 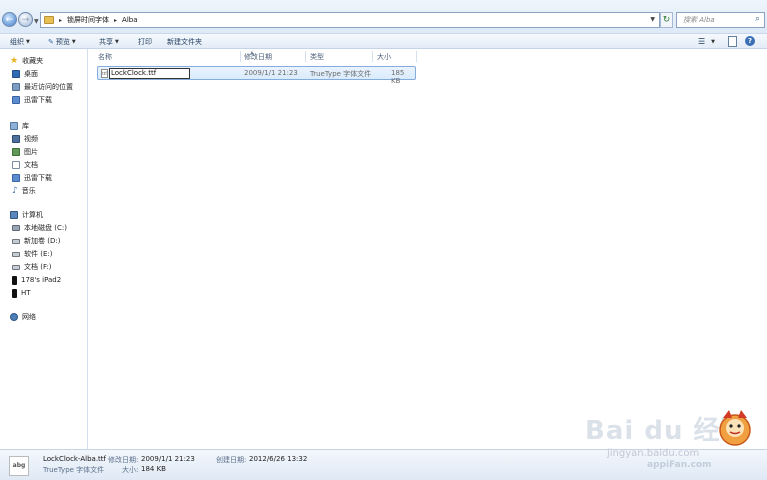 I want to click on nav-network: 网络, so click(x=23, y=317).